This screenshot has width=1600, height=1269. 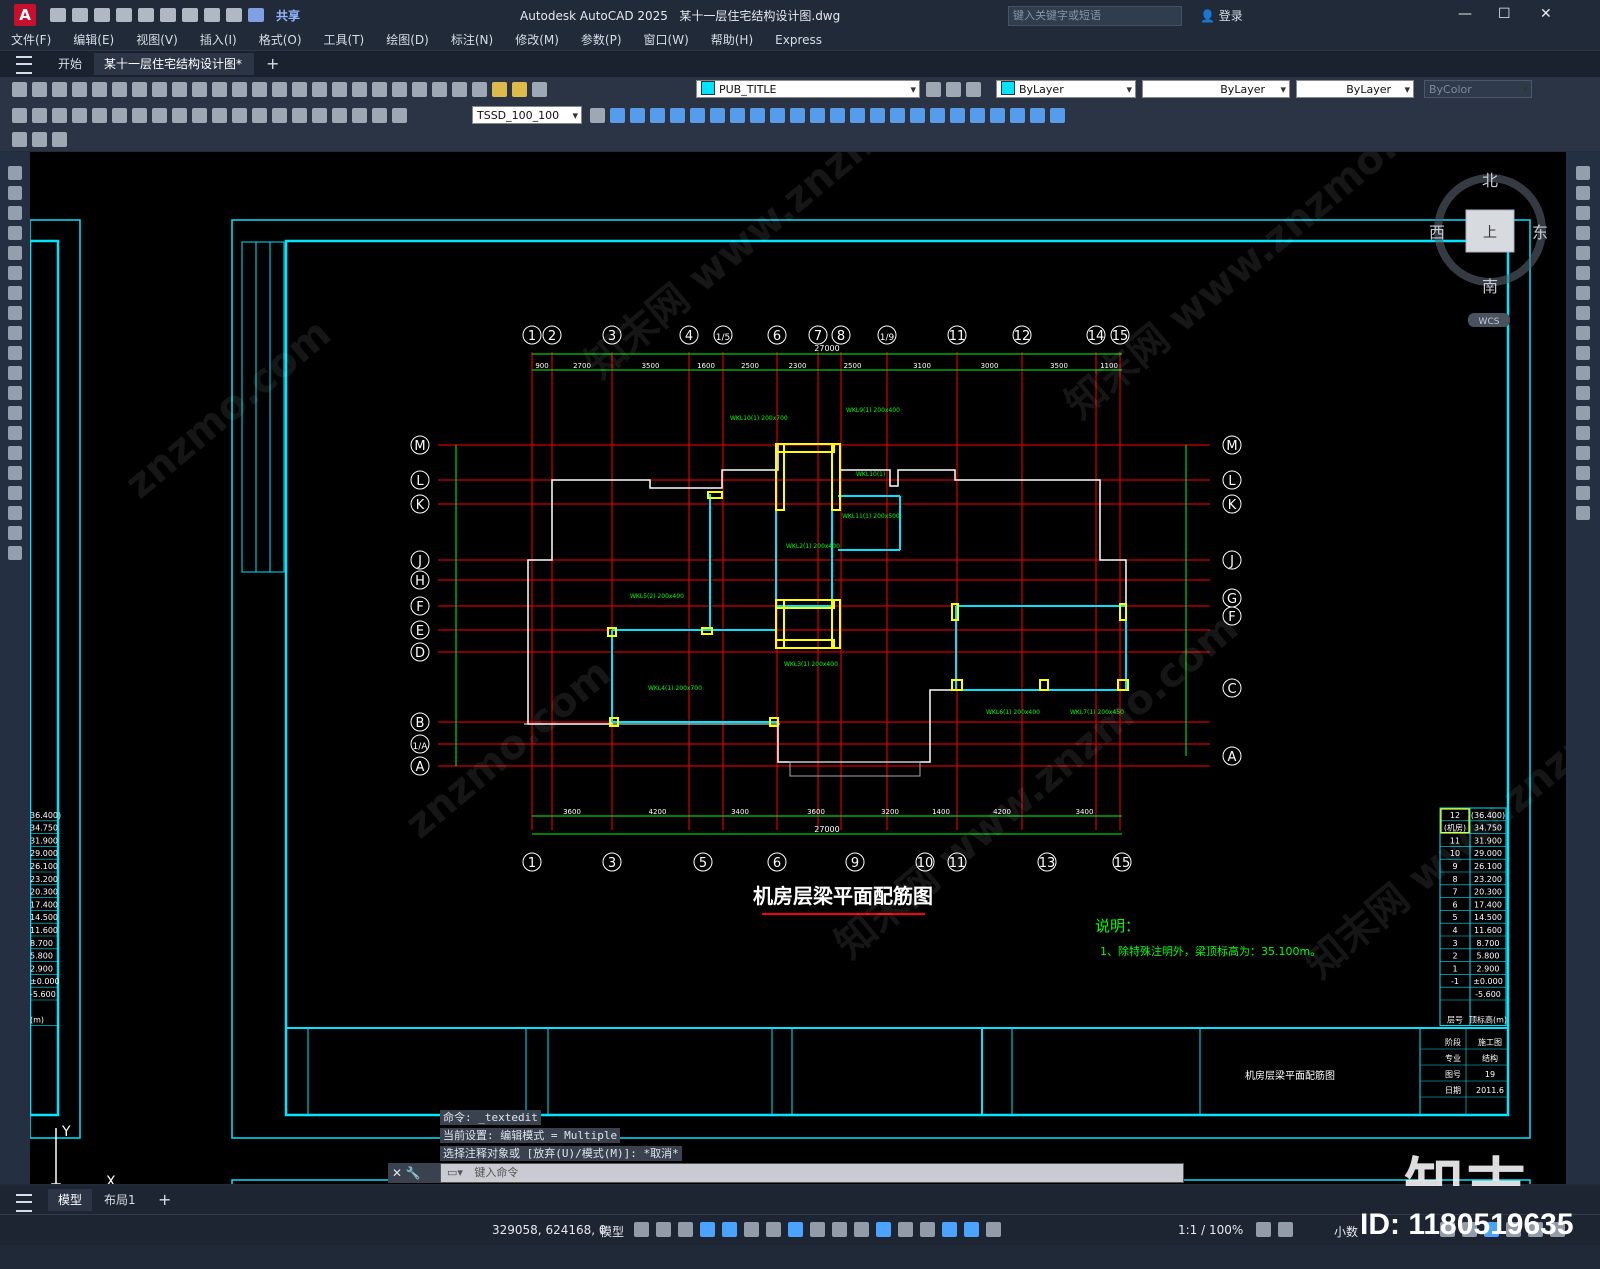 I want to click on print-icon, so click(x=79, y=89).